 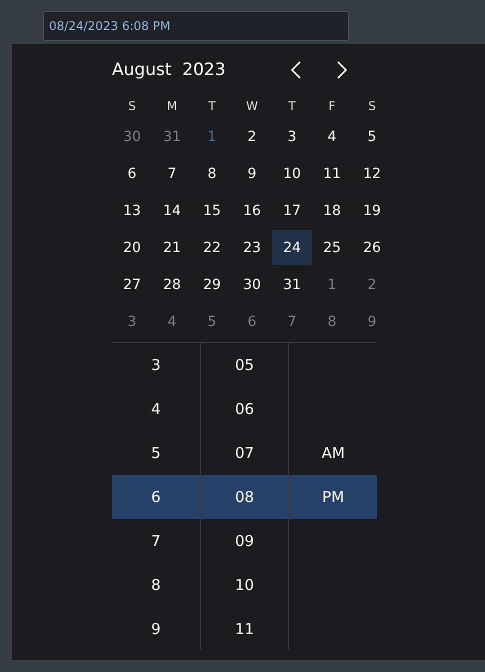 What do you see at coordinates (156, 629) in the screenshot?
I see `hour-option: 9` at bounding box center [156, 629].